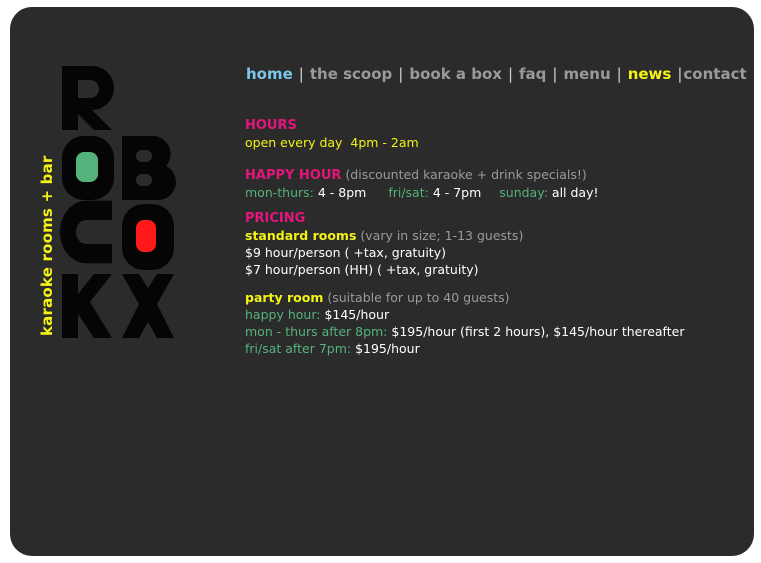 The height and width of the screenshot is (563, 761). What do you see at coordinates (275, 218) in the screenshot?
I see `pricing-title: PRICING` at bounding box center [275, 218].